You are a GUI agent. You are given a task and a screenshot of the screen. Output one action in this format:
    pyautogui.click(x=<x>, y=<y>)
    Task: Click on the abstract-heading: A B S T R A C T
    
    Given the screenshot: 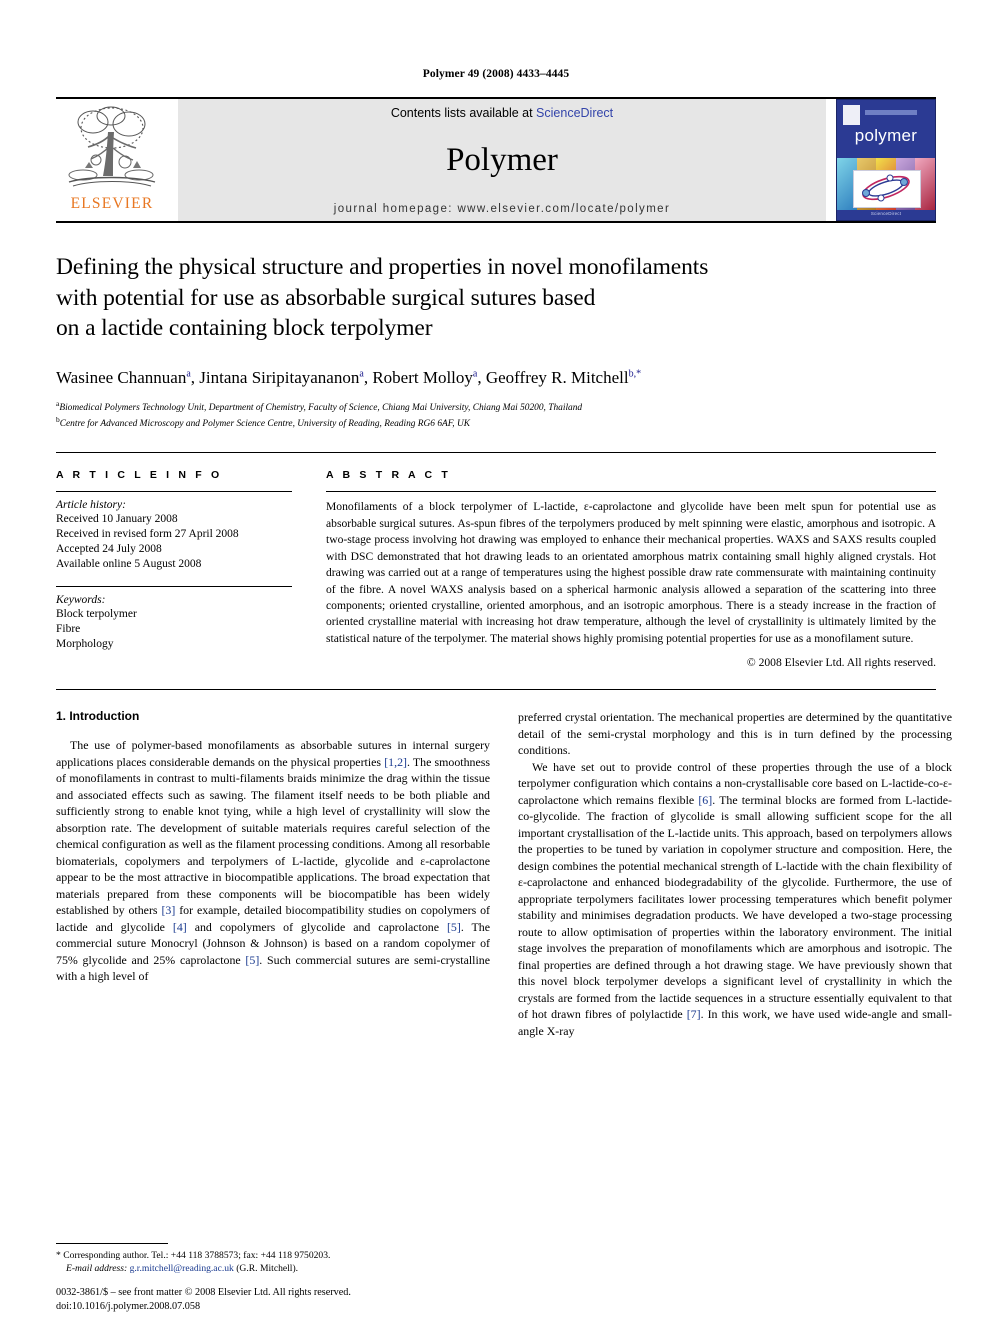 What is the action you would take?
    pyautogui.click(x=388, y=475)
    